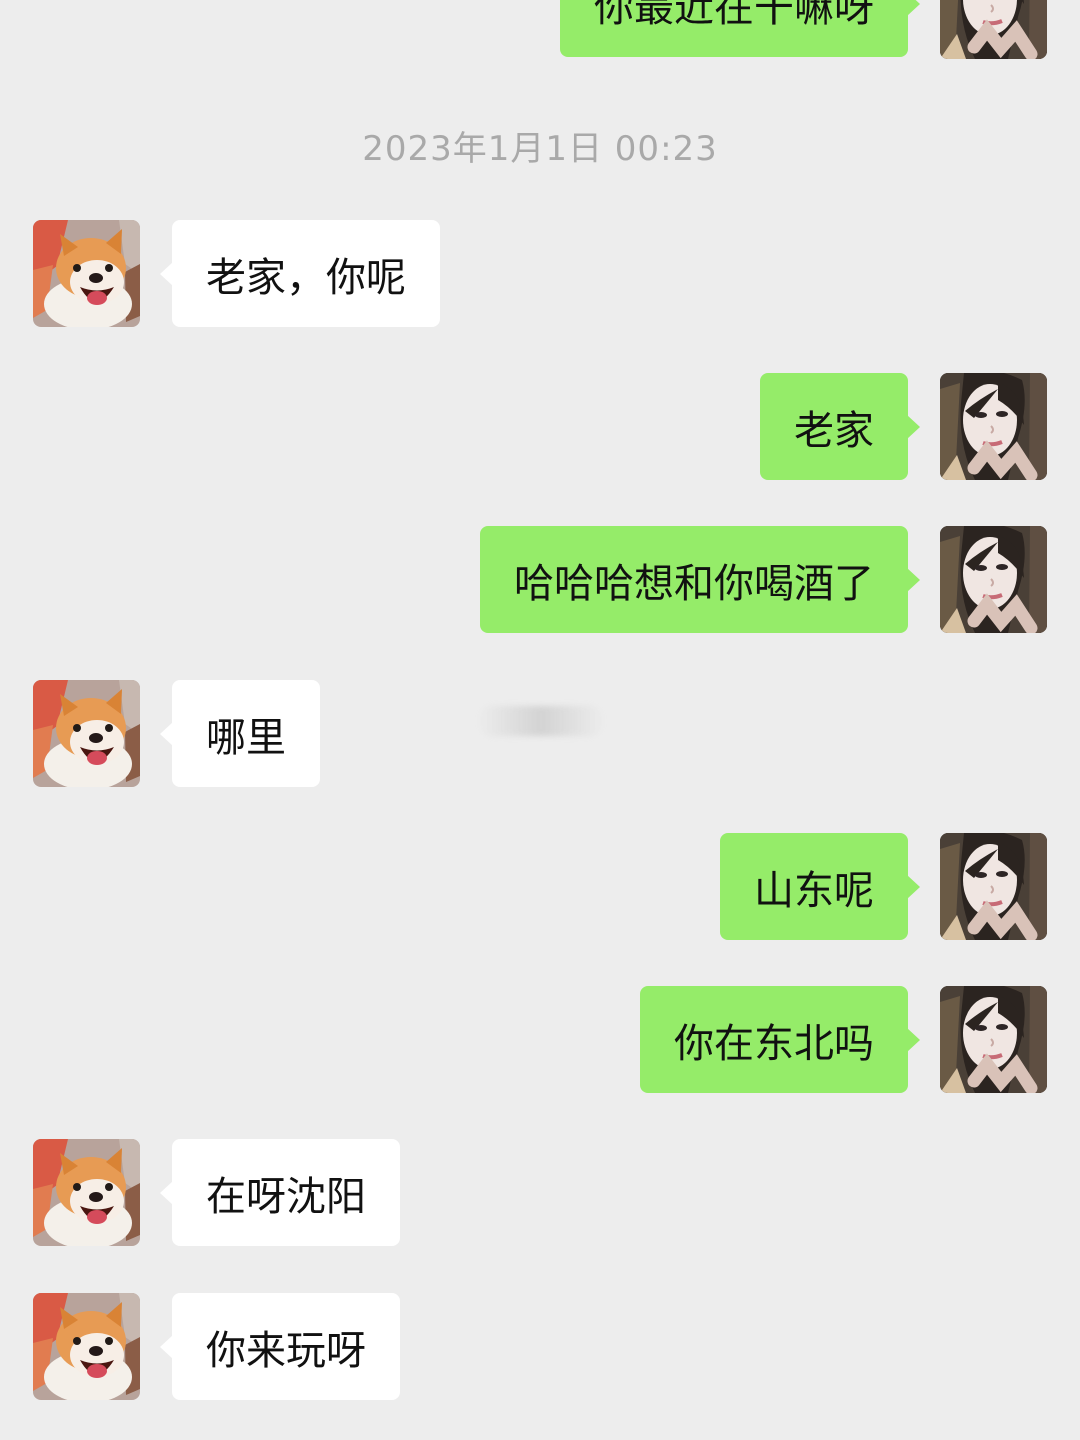 This screenshot has height=1440, width=1080. Describe the element at coordinates (814, 890) in the screenshot. I see `message-text: 山东呢` at that location.